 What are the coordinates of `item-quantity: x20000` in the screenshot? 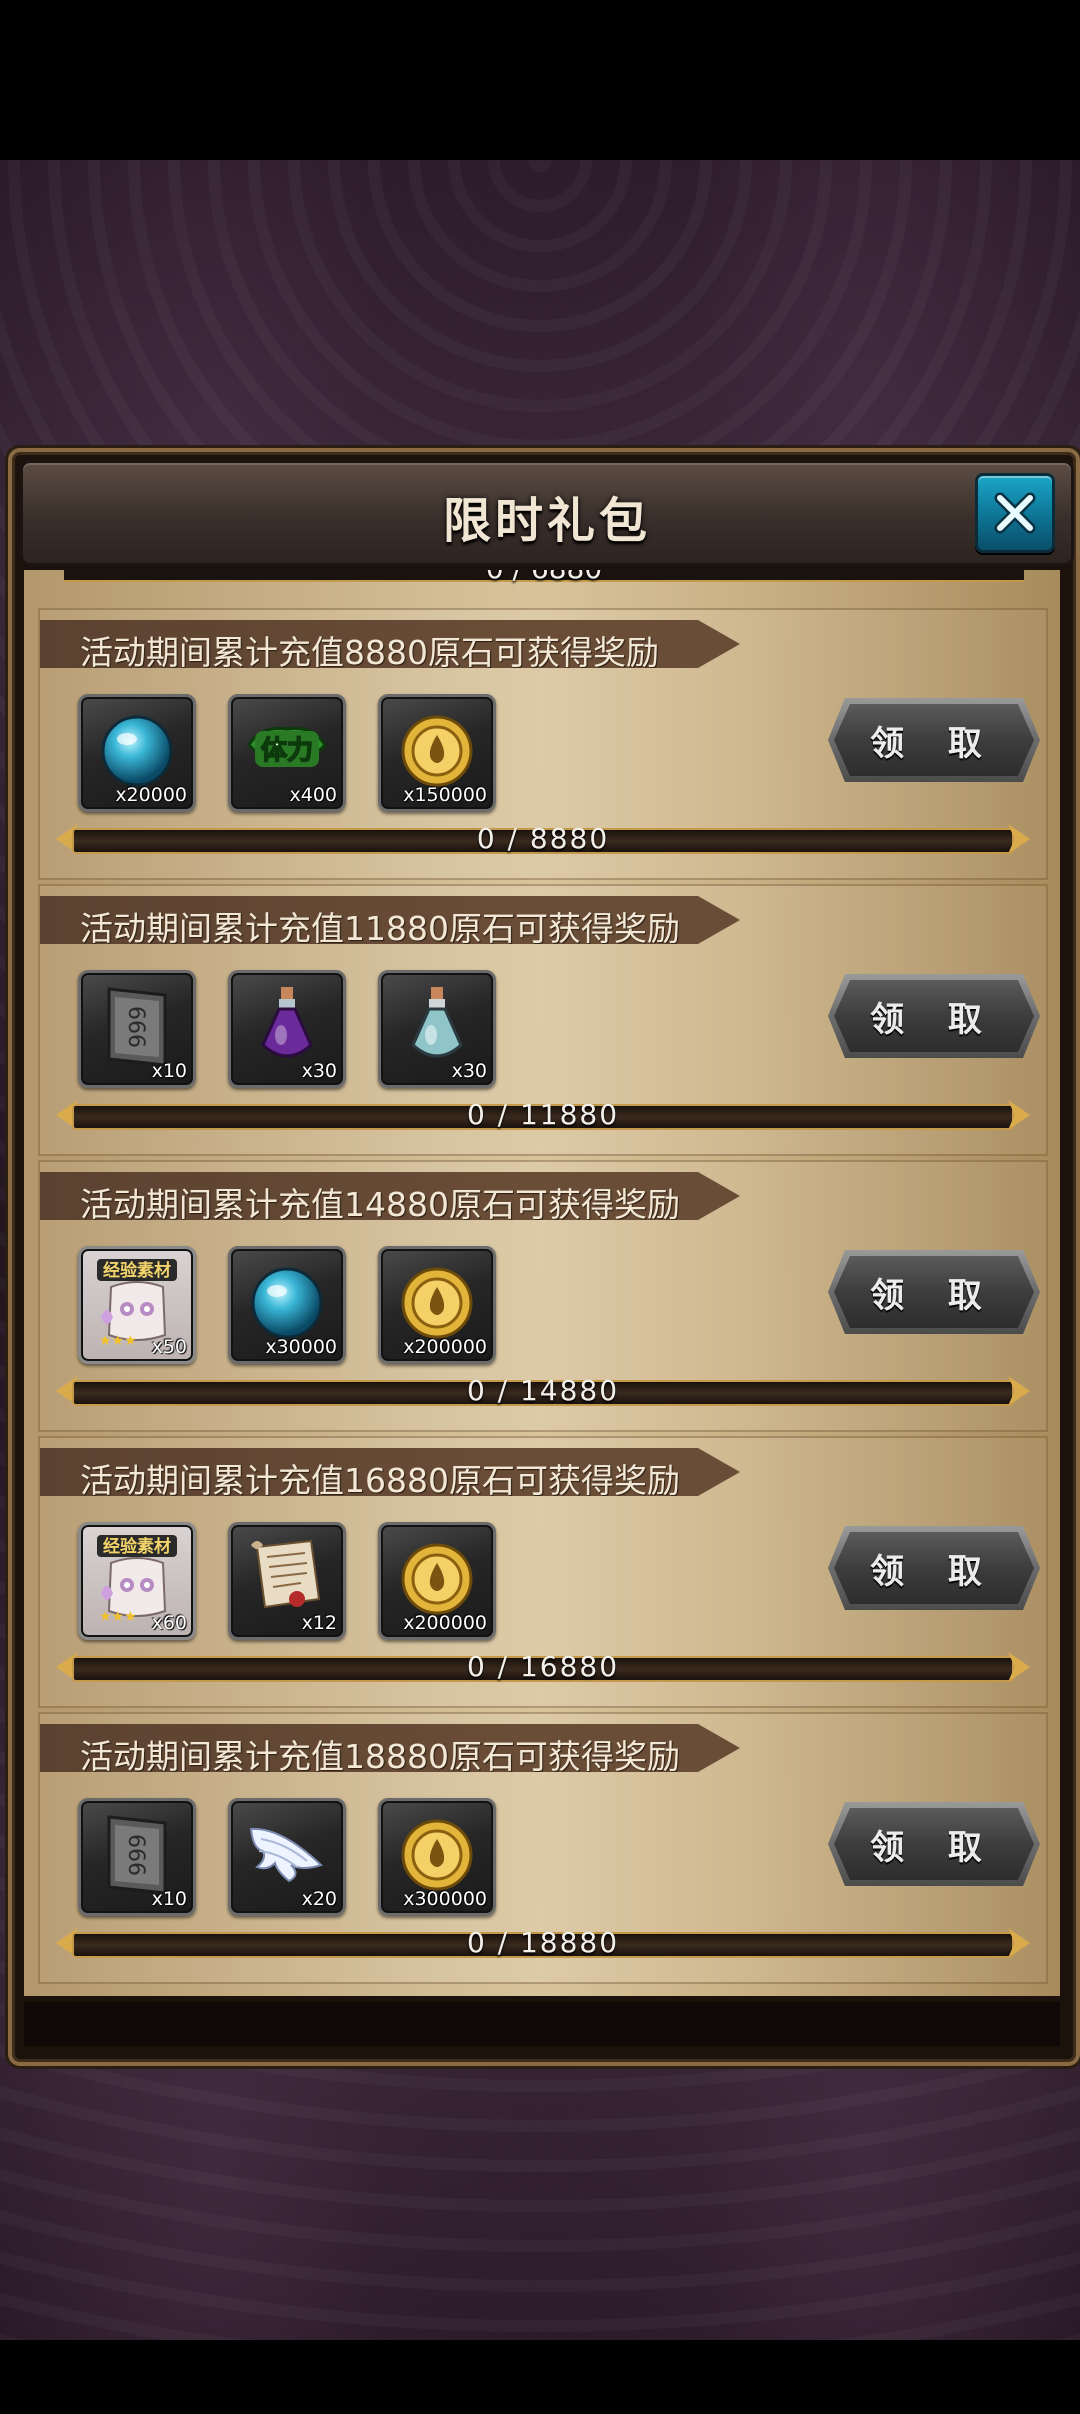 It's located at (151, 795).